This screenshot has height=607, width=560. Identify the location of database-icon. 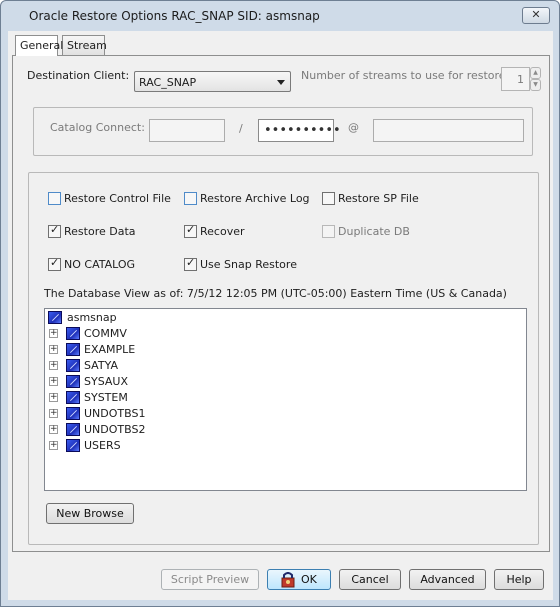
(55, 317).